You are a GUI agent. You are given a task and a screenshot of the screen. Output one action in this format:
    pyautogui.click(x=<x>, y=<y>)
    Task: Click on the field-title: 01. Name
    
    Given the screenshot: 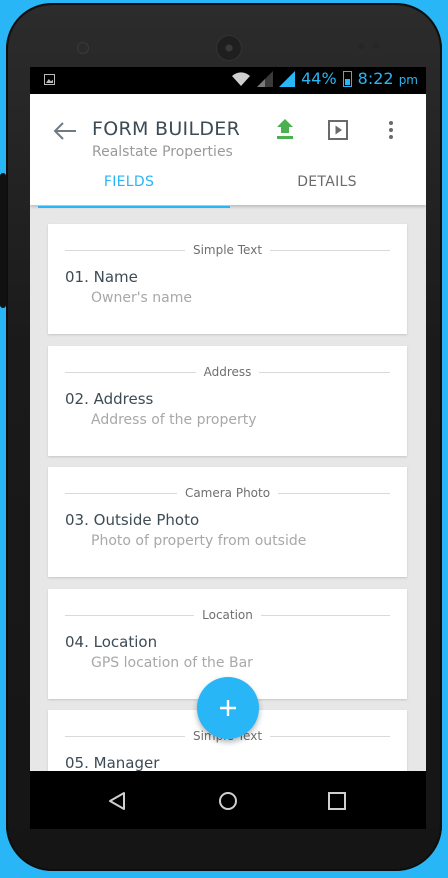 What is the action you would take?
    pyautogui.click(x=101, y=277)
    